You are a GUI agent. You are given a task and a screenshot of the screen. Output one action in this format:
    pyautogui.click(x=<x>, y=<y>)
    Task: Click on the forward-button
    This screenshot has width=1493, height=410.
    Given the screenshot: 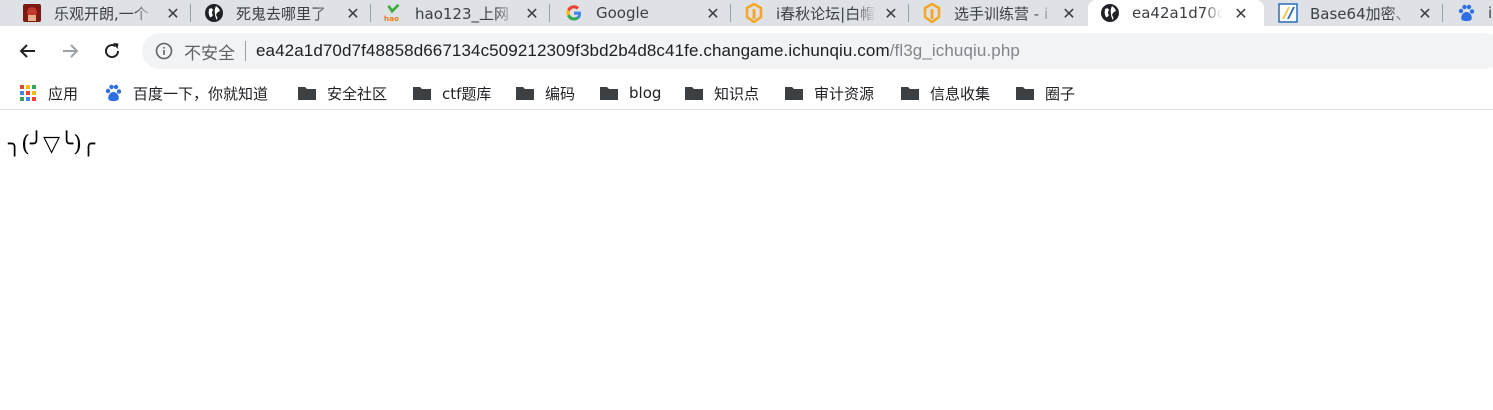 What is the action you would take?
    pyautogui.click(x=70, y=51)
    